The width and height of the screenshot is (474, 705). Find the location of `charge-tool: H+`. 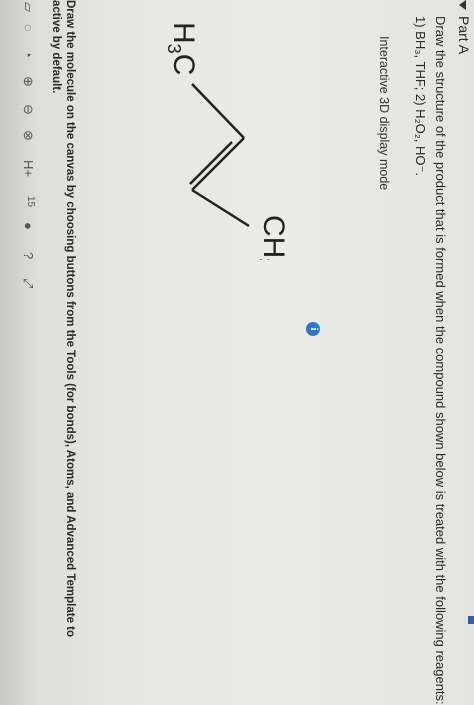

charge-tool: H+ is located at coordinates (28, 168).